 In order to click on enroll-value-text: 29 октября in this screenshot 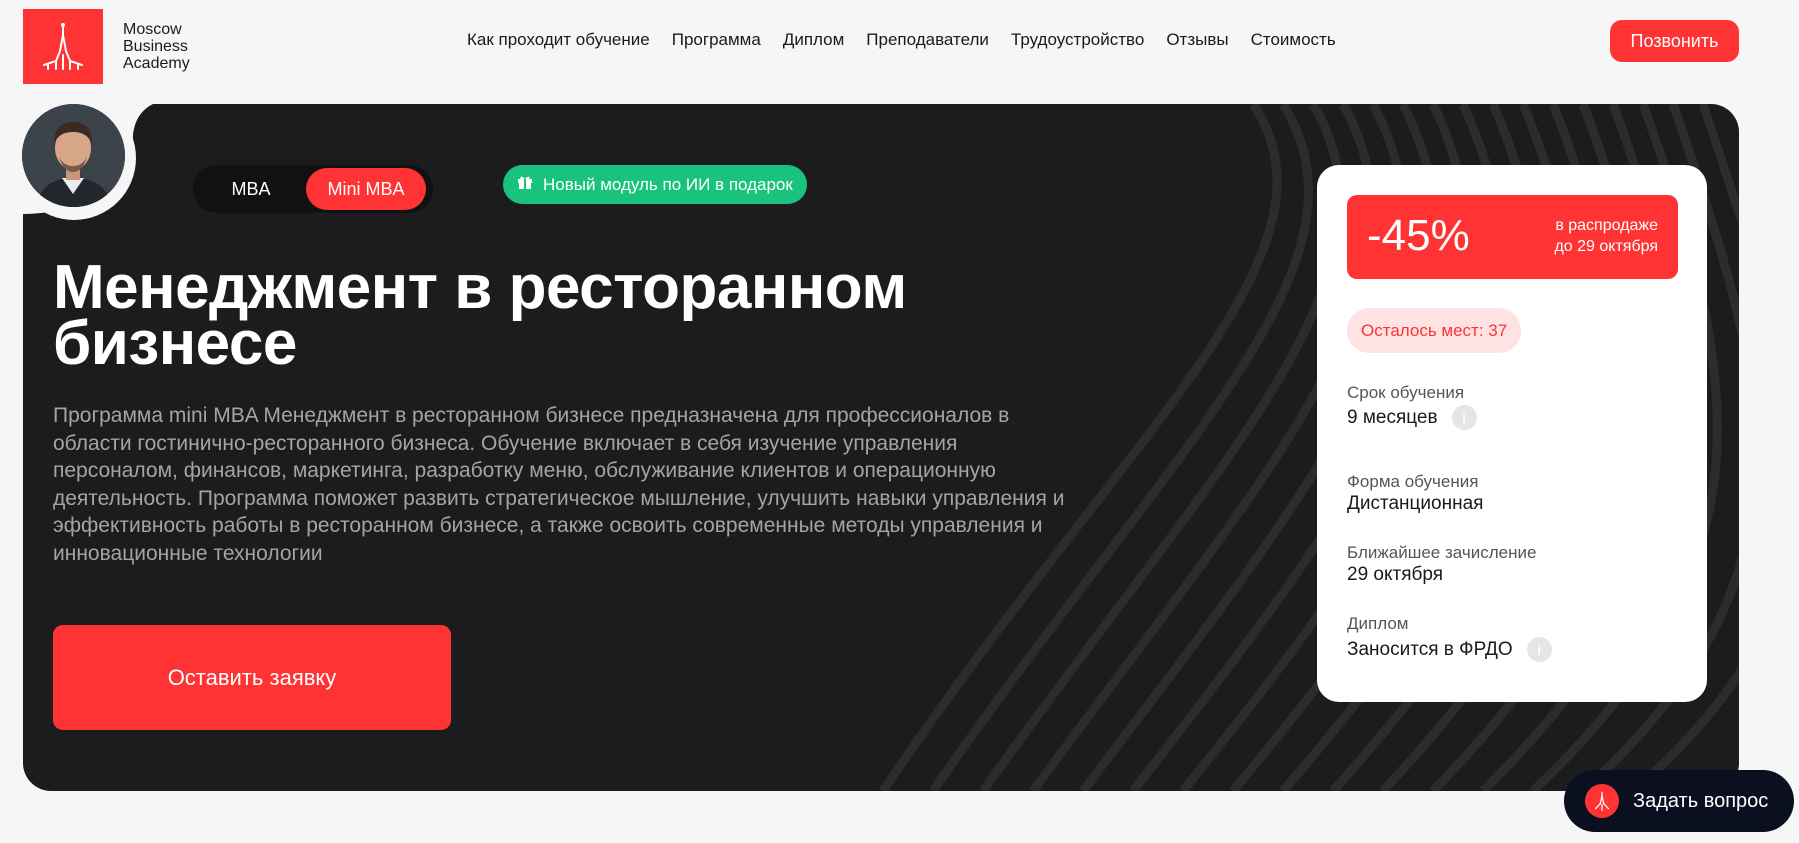, I will do `click(1395, 574)`.